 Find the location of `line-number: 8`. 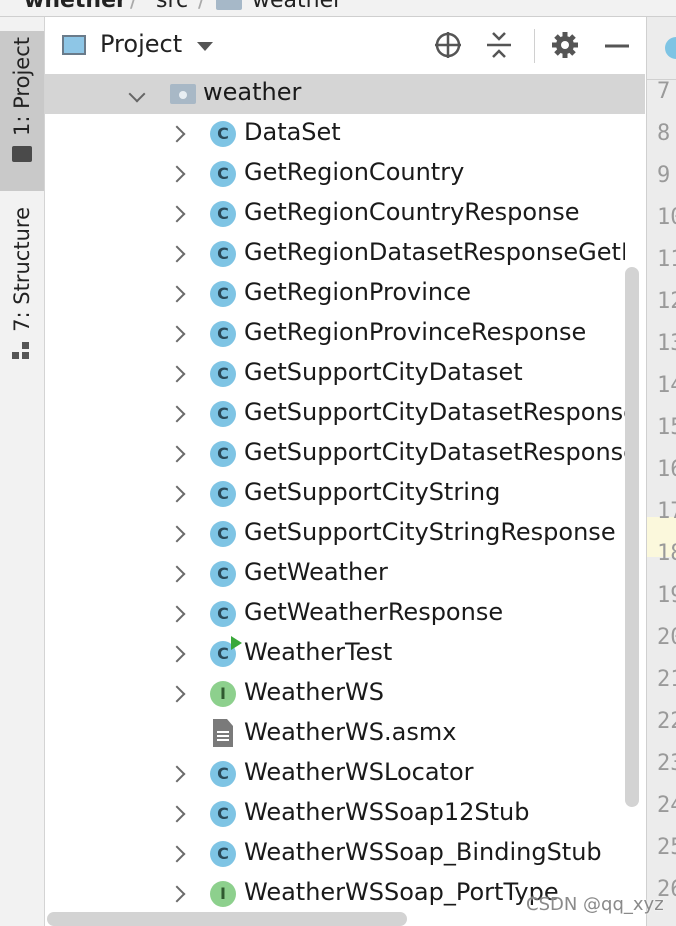

line-number: 8 is located at coordinates (664, 133).